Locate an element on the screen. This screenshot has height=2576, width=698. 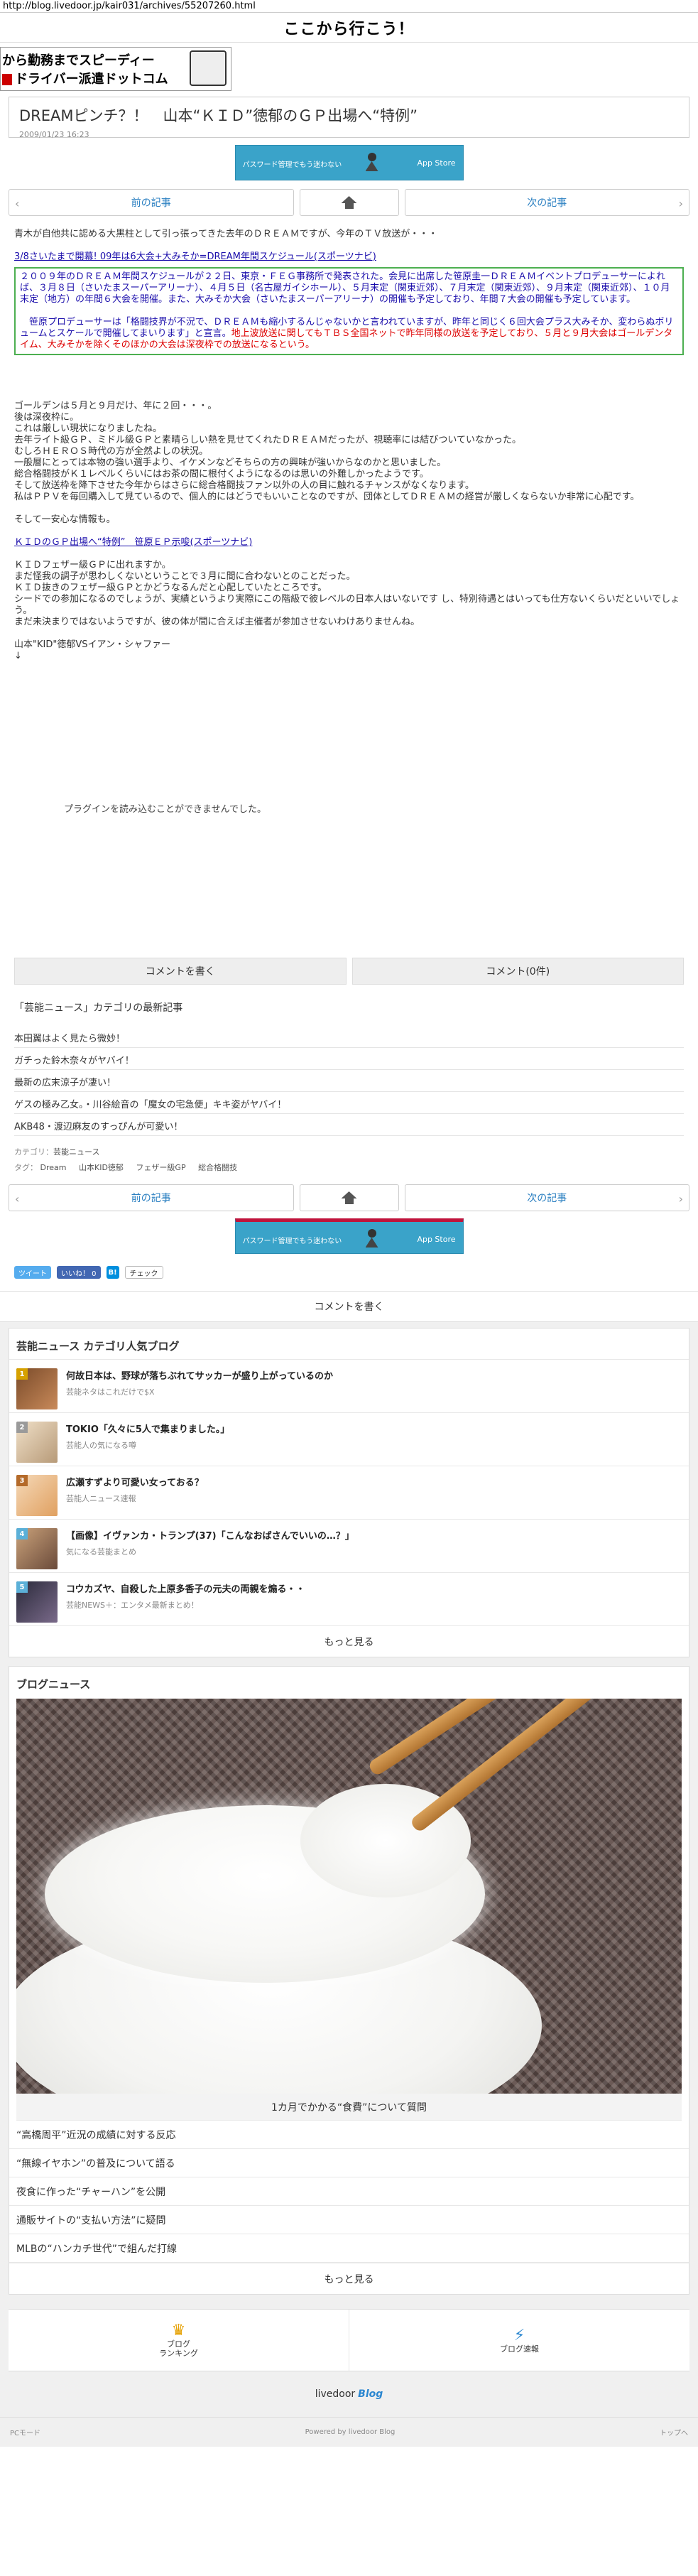
popular-heading: 芸能ニュース カテゴリ人気ブログ is located at coordinates (98, 1346).